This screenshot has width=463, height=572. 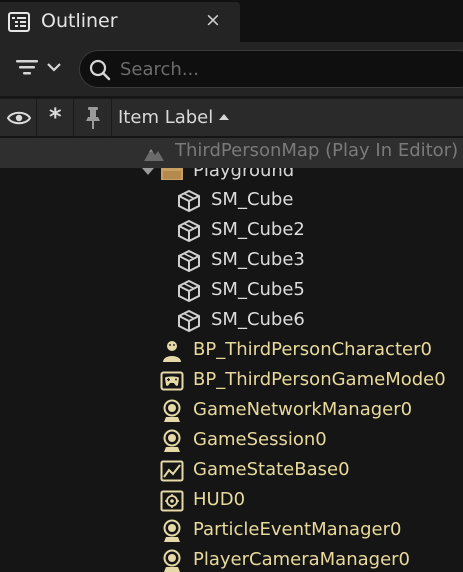 I want to click on filter-button, so click(x=40, y=69).